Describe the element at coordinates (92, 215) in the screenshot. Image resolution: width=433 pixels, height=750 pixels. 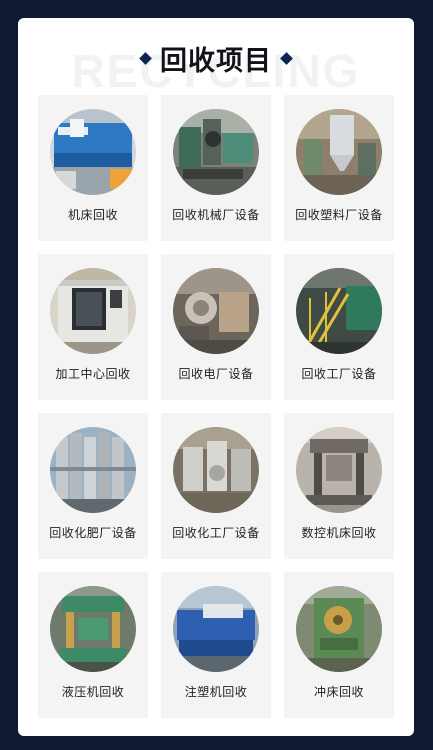
I see `project-item-label: 机床回收` at that location.